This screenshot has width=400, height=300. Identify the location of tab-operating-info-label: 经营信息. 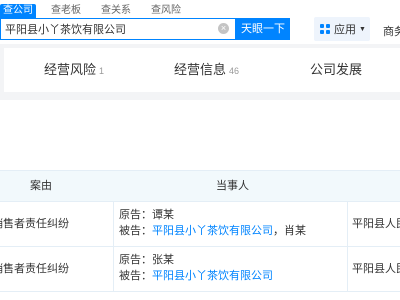
(200, 69).